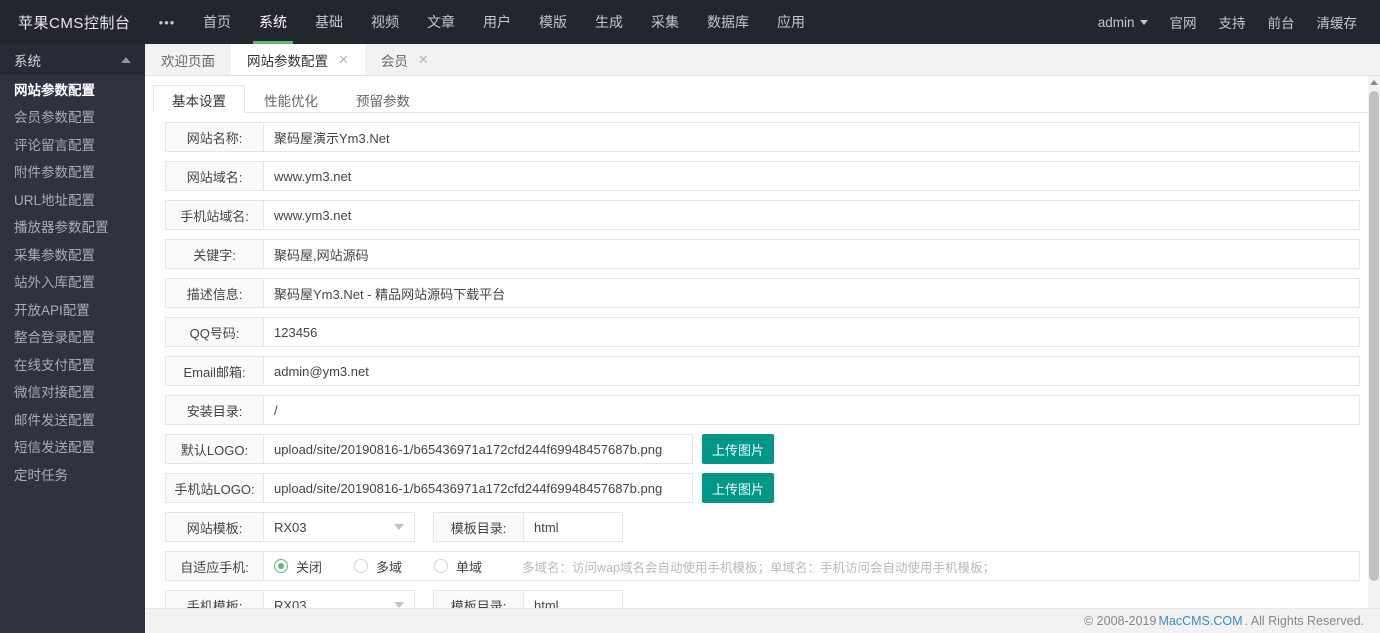 Image resolution: width=1380 pixels, height=633 pixels. What do you see at coordinates (214, 371) in the screenshot?
I see `label-email: Email邮箱:` at bounding box center [214, 371].